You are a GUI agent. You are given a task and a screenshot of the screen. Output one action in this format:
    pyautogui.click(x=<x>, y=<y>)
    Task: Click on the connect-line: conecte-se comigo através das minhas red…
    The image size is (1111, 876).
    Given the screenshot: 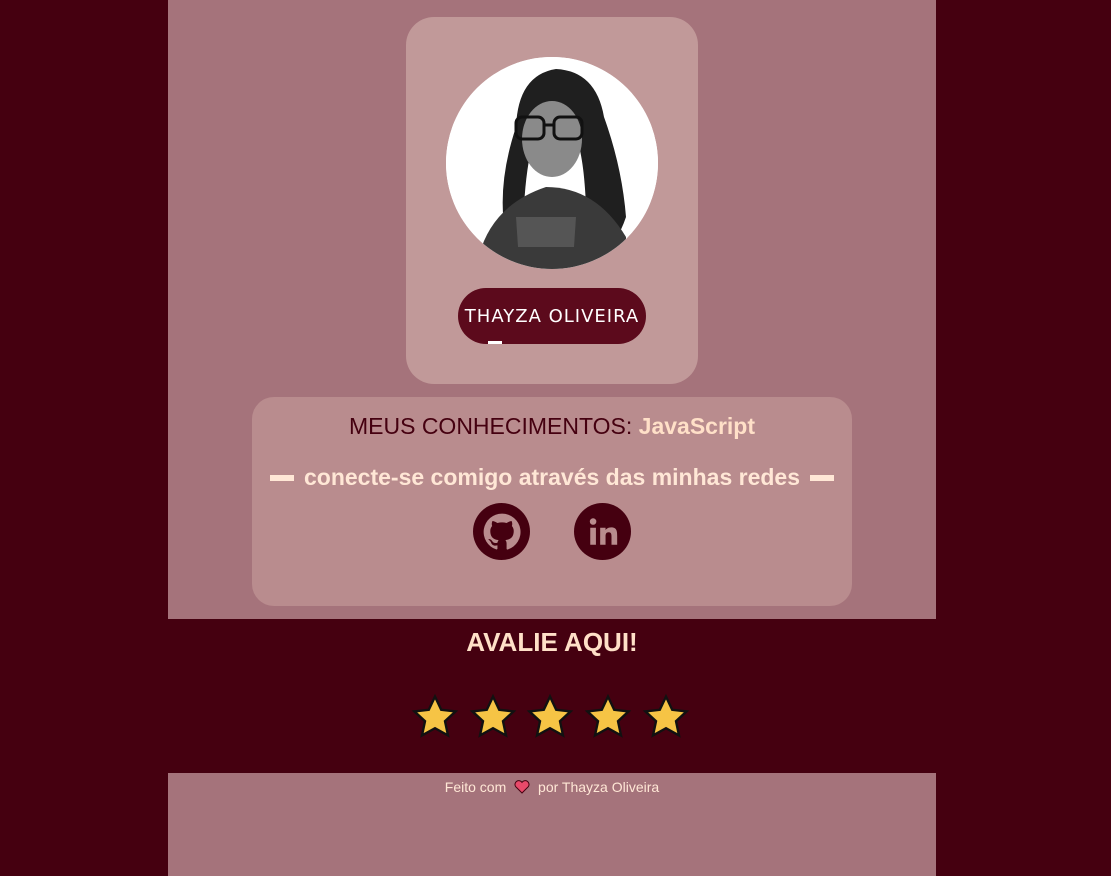 What is the action you would take?
    pyautogui.click(x=552, y=477)
    